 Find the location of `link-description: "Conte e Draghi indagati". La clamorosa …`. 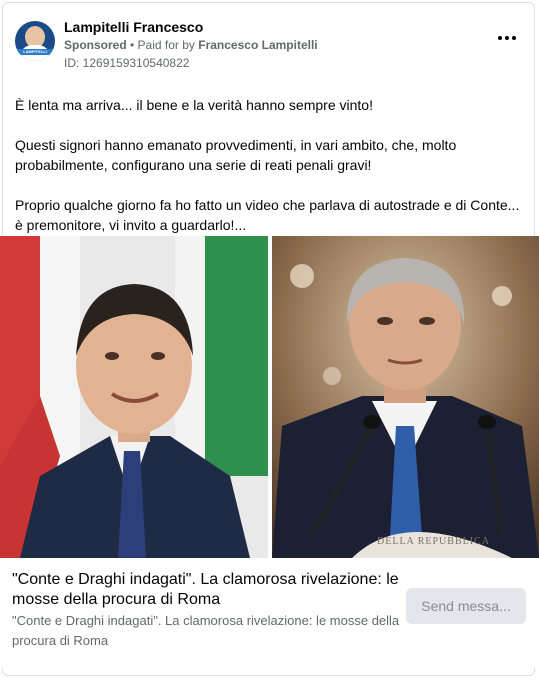

link-description: "Conte e Draghi indagati". La clamorosa … is located at coordinates (206, 630).